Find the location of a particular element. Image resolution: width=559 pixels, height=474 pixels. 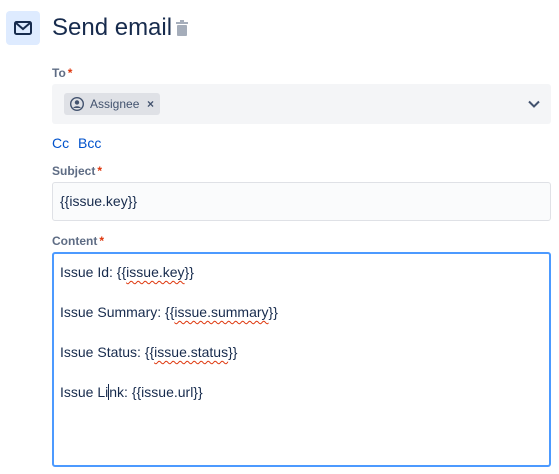

envelope-icon-box is located at coordinates (23, 28).